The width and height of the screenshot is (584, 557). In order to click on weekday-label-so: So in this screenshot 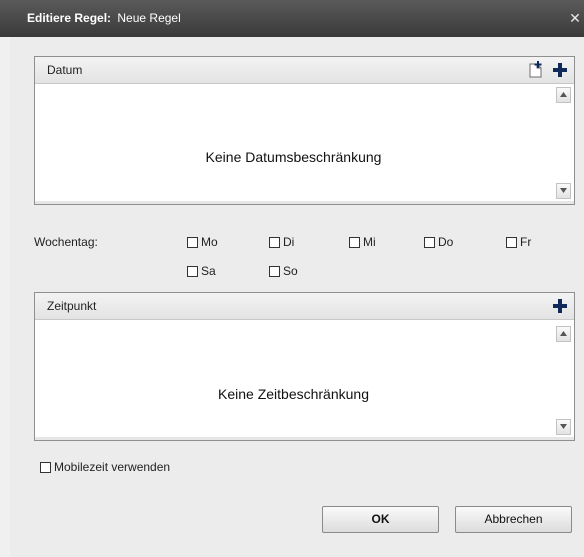, I will do `click(290, 271)`.